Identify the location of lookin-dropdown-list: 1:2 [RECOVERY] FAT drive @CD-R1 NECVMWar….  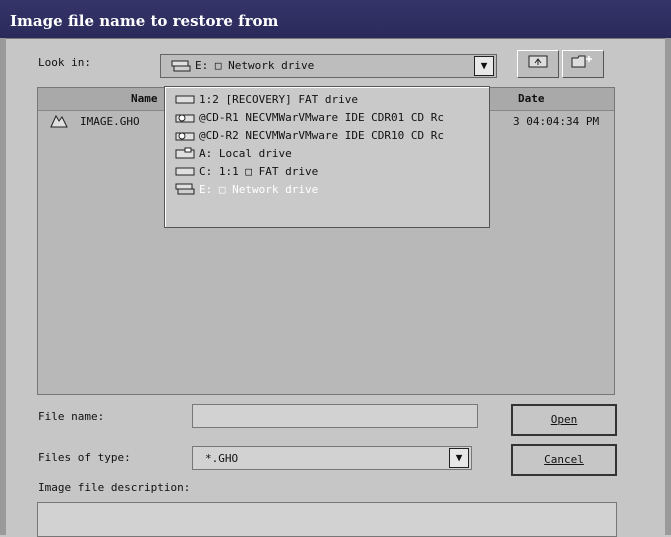
(327, 157).